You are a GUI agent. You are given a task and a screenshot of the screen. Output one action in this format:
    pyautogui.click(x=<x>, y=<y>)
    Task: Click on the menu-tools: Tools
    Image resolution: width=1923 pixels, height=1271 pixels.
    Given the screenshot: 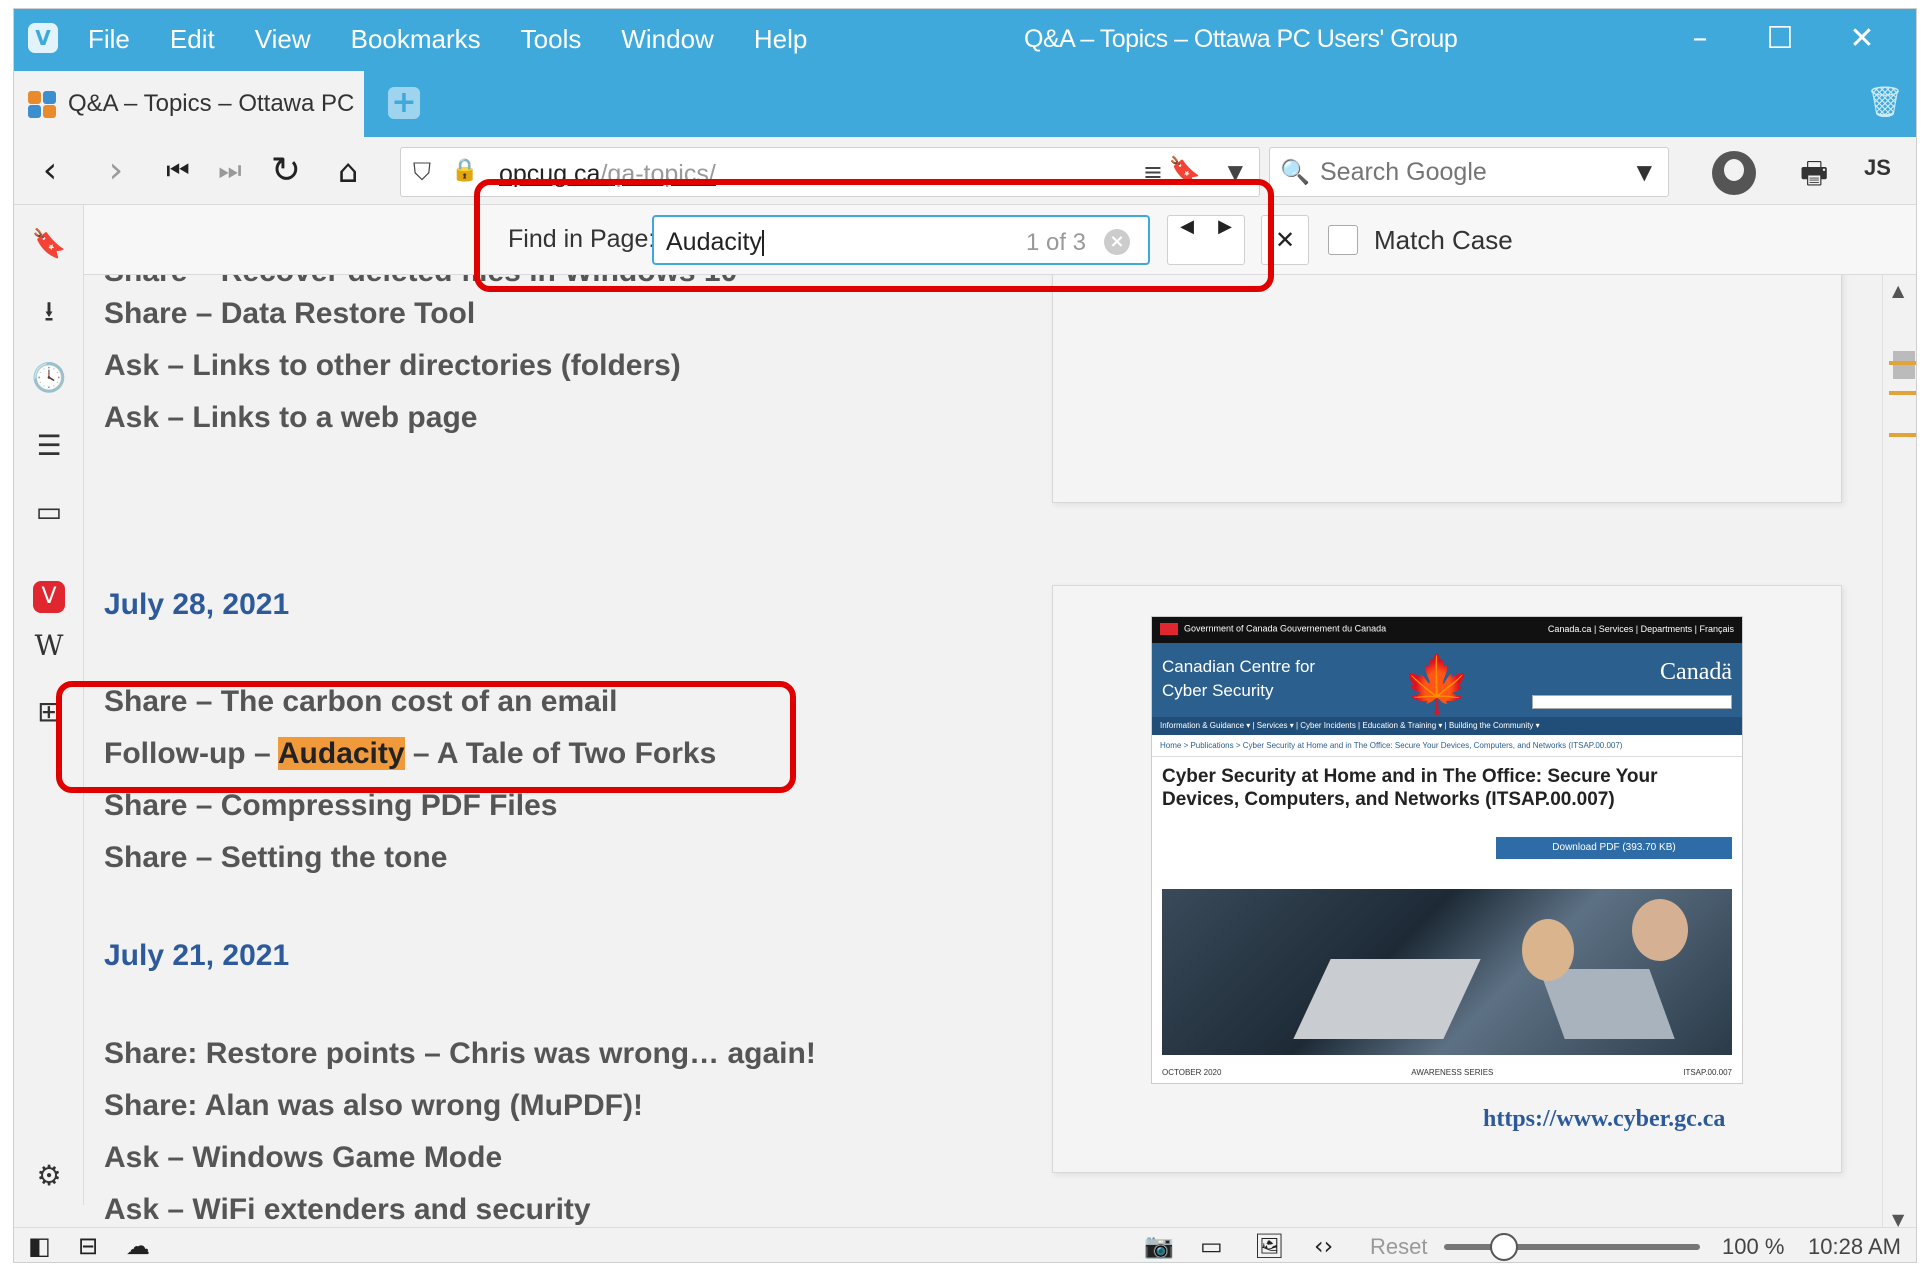 What is the action you would take?
    pyautogui.click(x=551, y=39)
    